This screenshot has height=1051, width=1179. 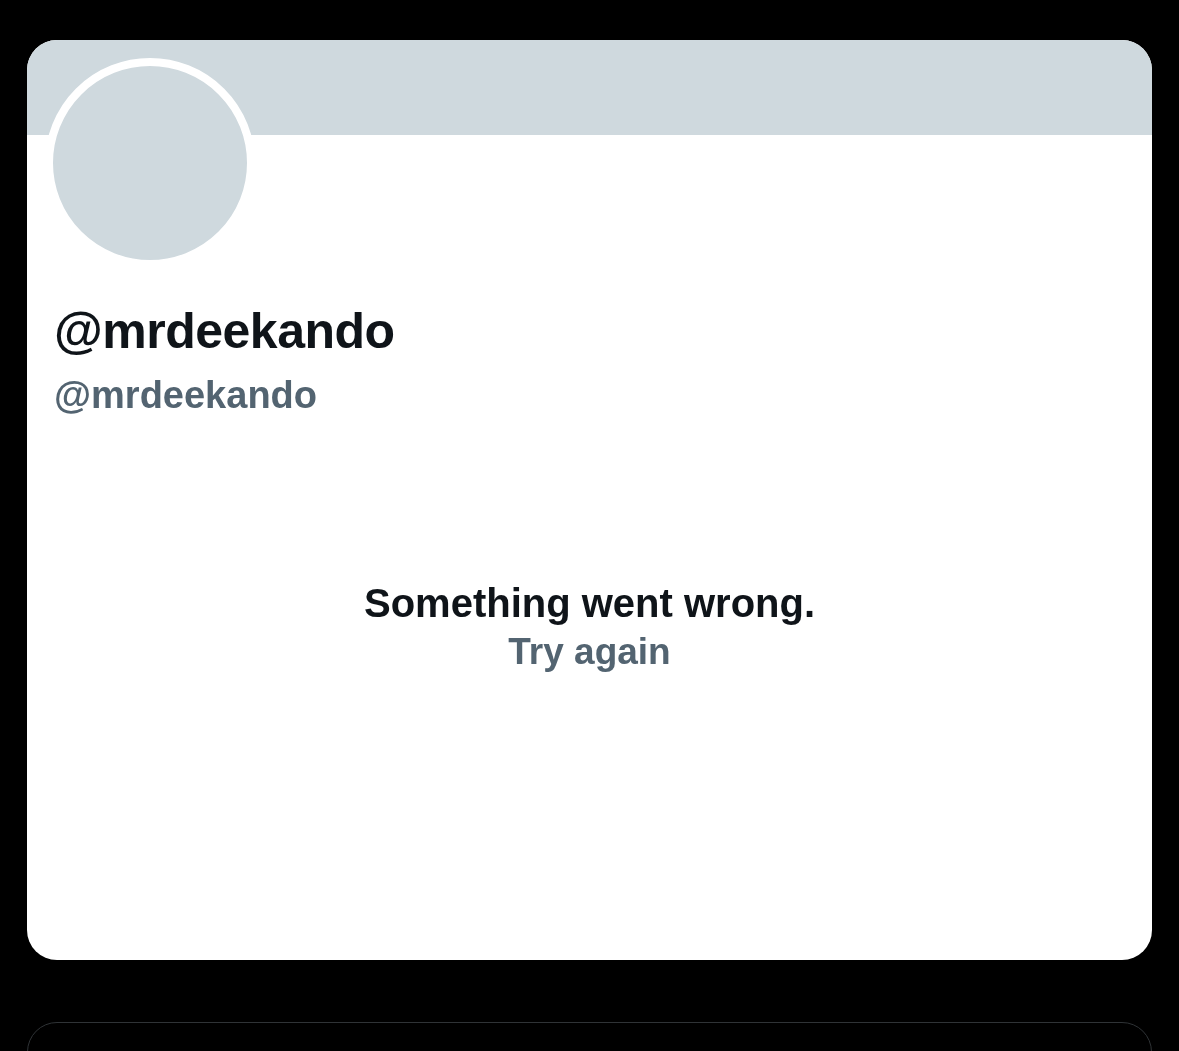 What do you see at coordinates (589, 652) in the screenshot?
I see `try-again-link: Try again` at bounding box center [589, 652].